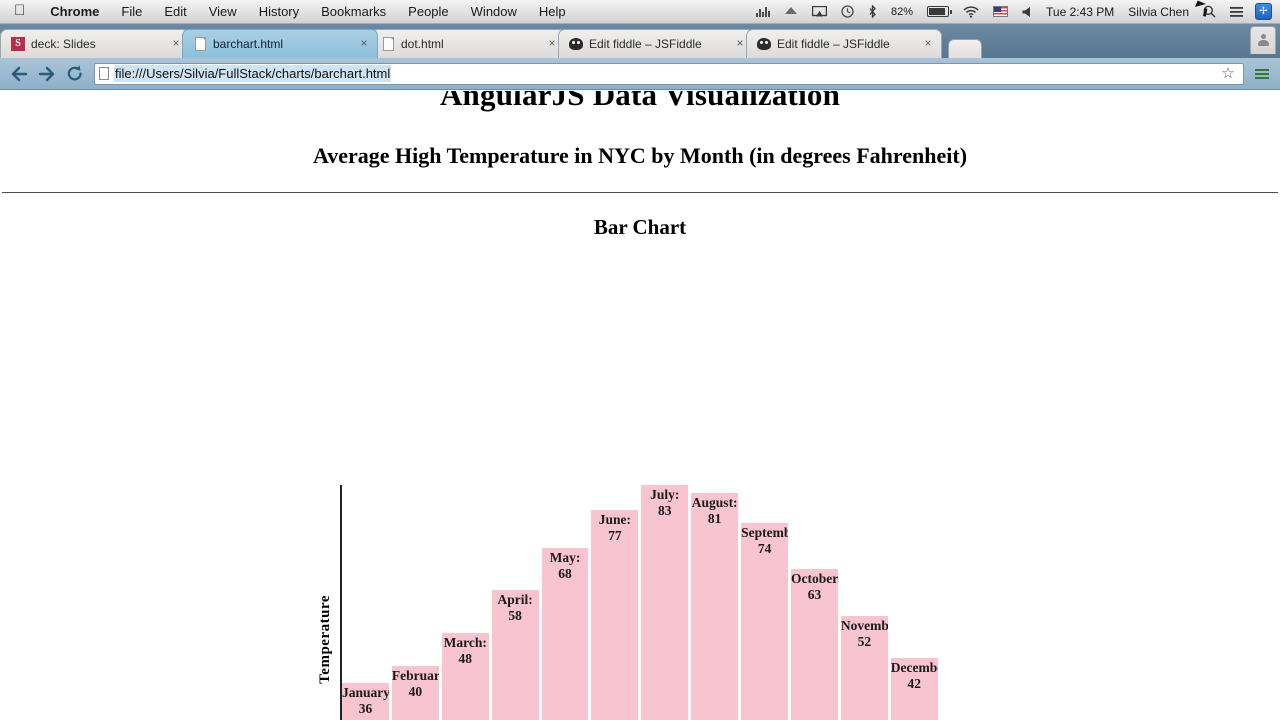 This screenshot has height=720, width=1280. What do you see at coordinates (565, 634) in the screenshot?
I see `bar: May: 68` at bounding box center [565, 634].